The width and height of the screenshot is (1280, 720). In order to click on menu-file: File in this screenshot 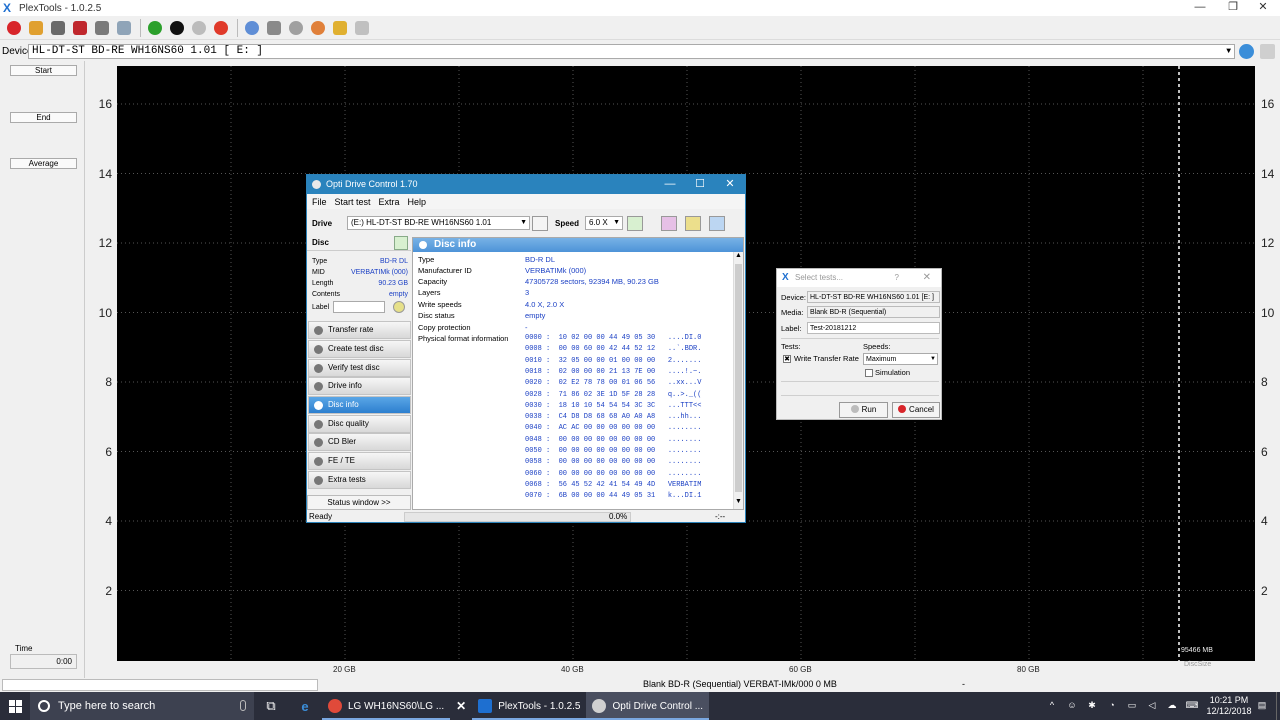, I will do `click(319, 202)`.